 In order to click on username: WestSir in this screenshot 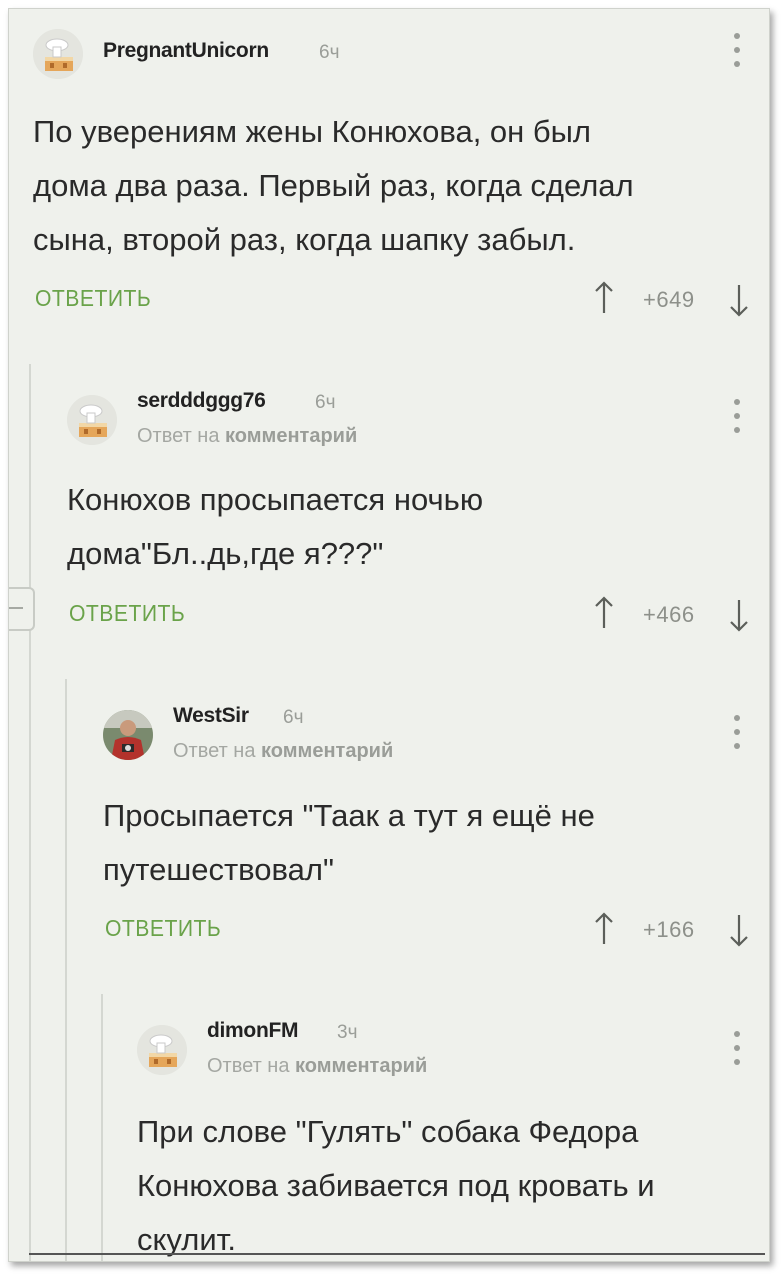, I will do `click(211, 716)`.